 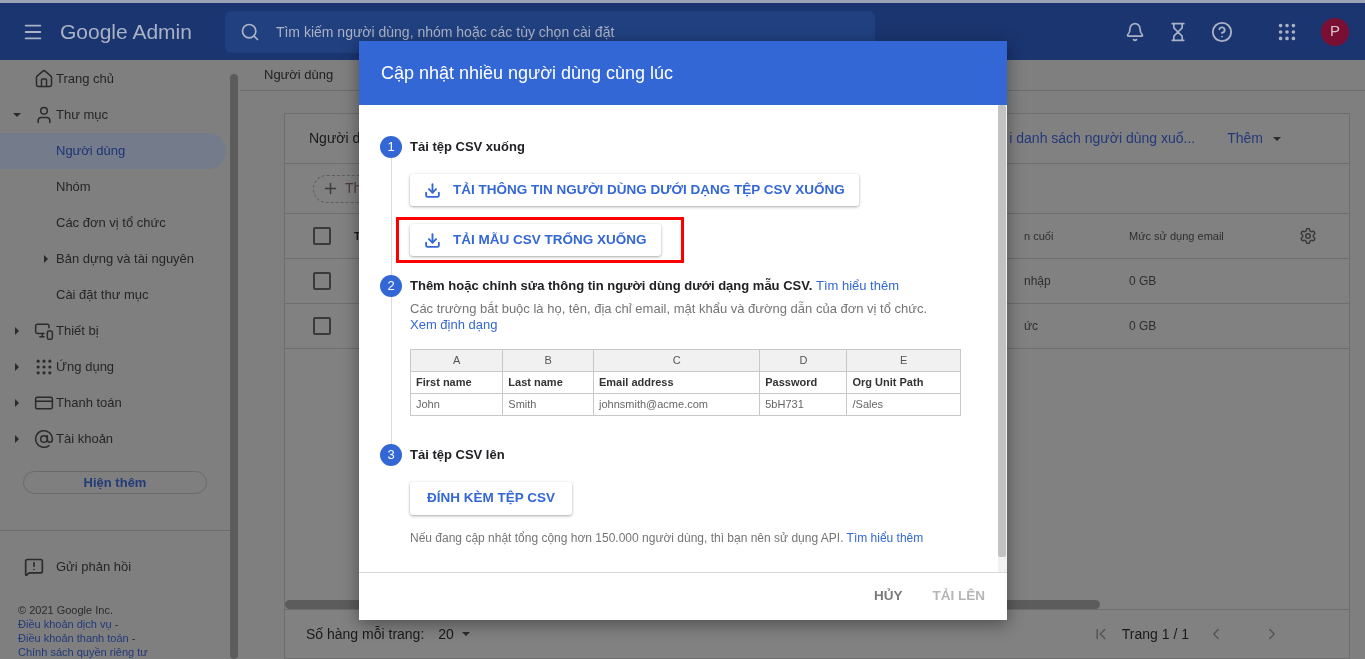 What do you see at coordinates (676, 360) in the screenshot?
I see `column-letter: C` at bounding box center [676, 360].